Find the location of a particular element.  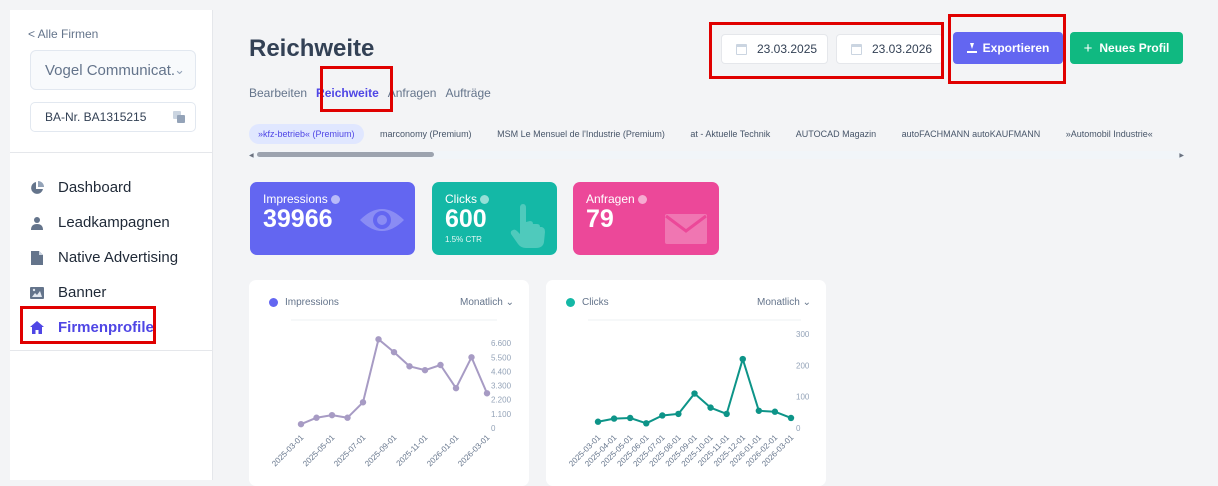

clicks-label: Clicks is located at coordinates (467, 199).